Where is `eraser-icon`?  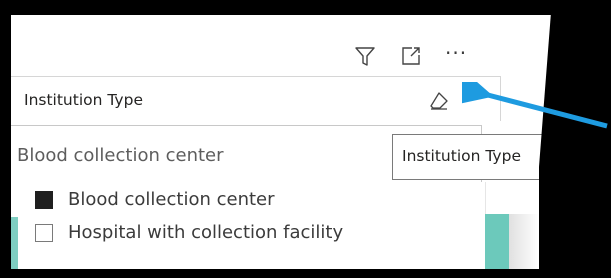 eraser-icon is located at coordinates (439, 101).